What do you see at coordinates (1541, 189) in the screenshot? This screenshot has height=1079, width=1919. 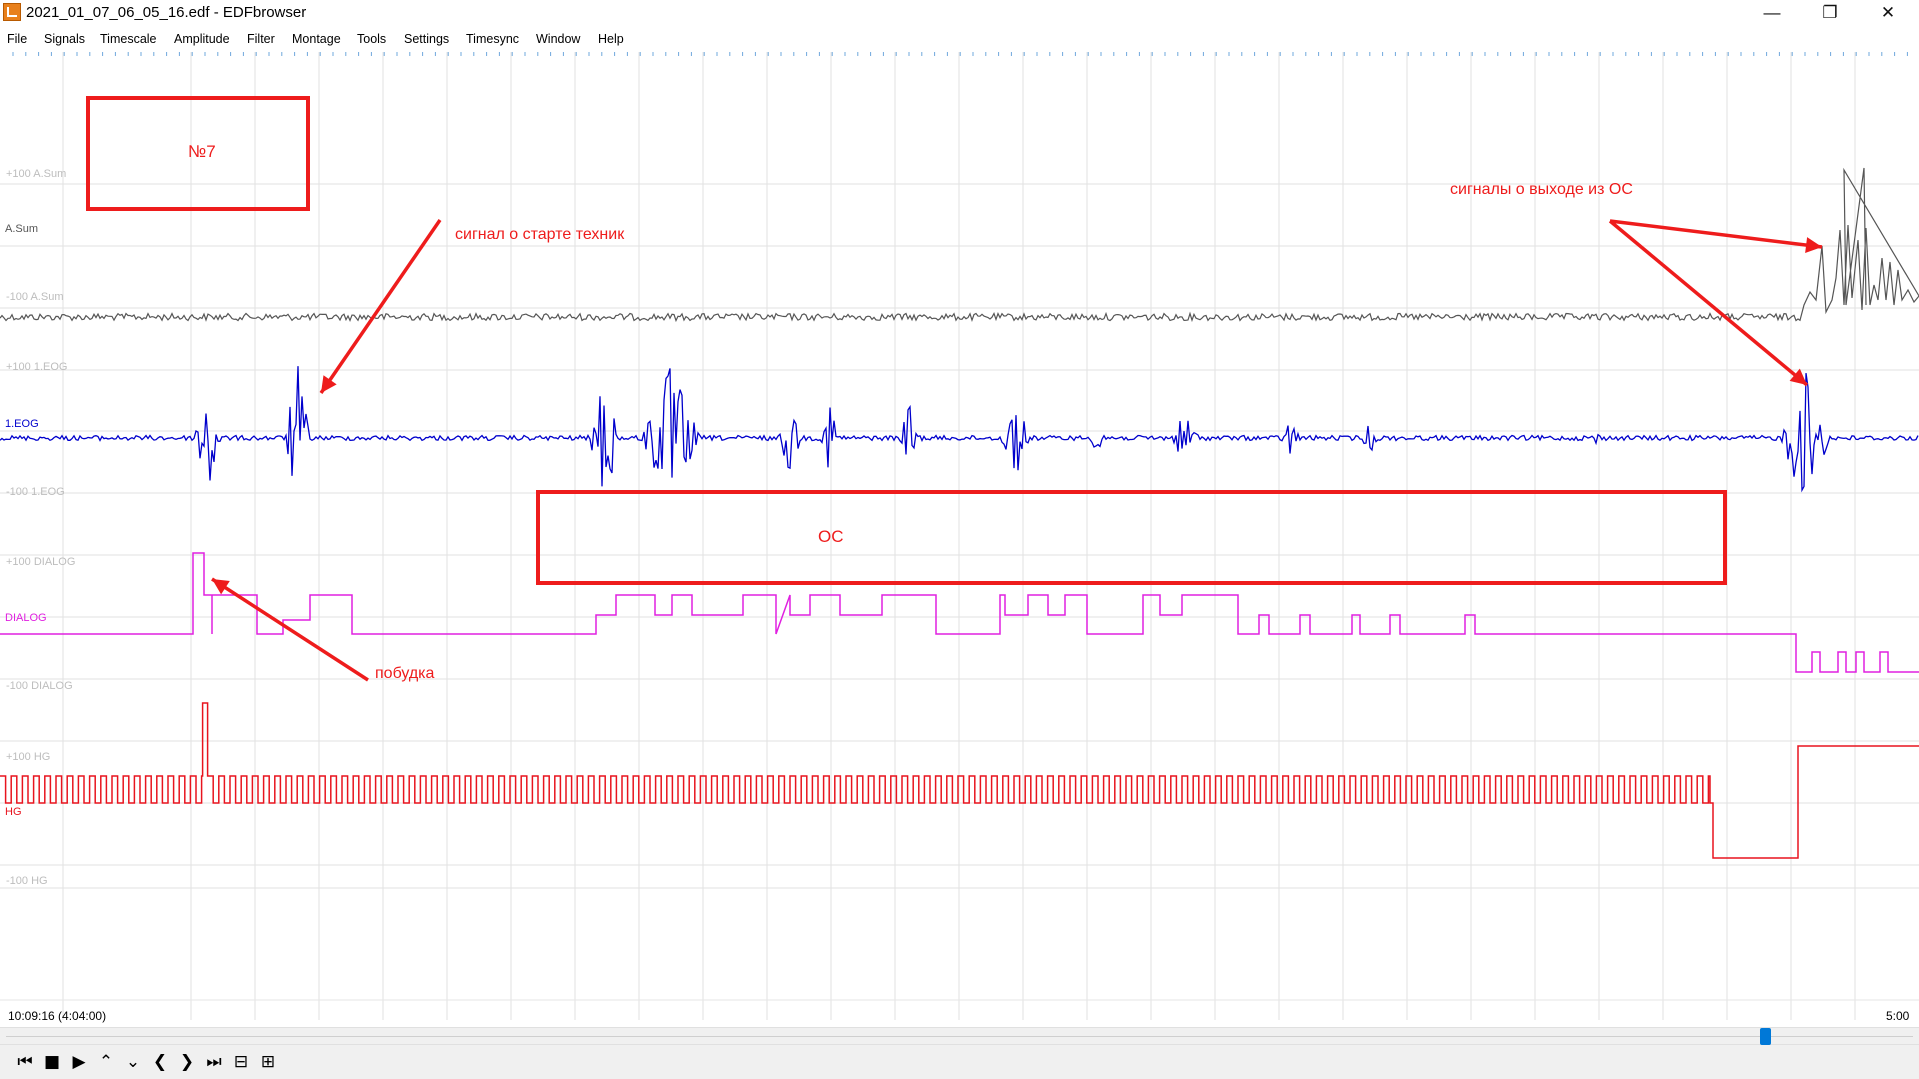 I see `exit-signals-annotation: сигналы о выходе из ОС` at bounding box center [1541, 189].